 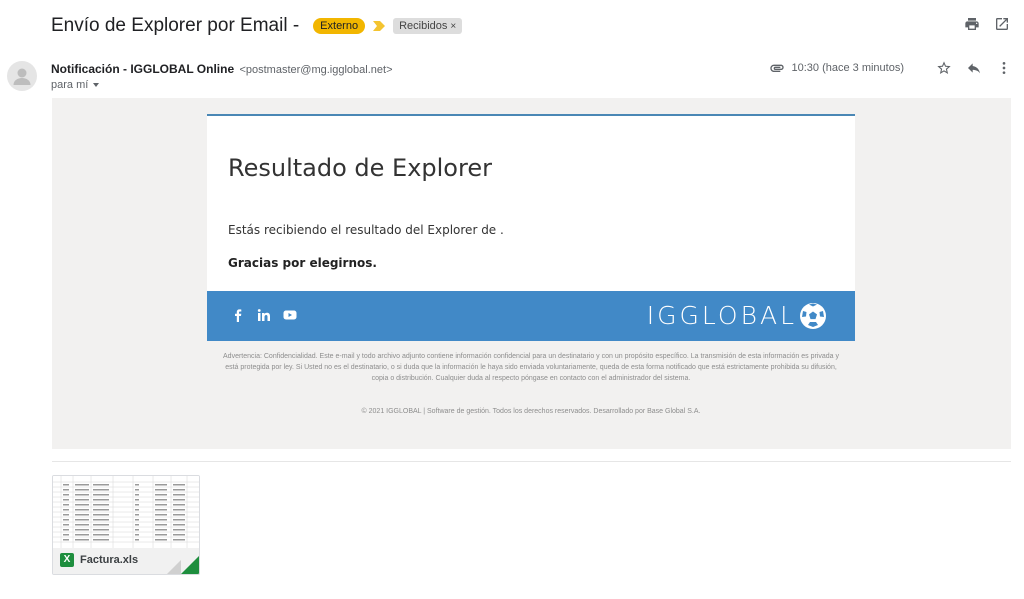 I want to click on recipient-details-toggle: para mí, so click(x=75, y=85).